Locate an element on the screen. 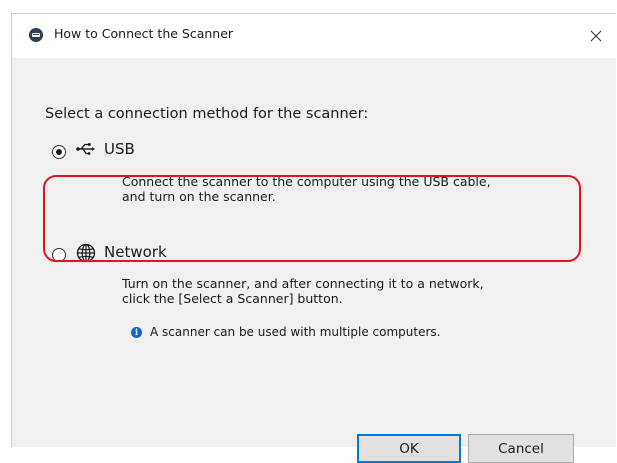  window-title: How to Connect the Scanner is located at coordinates (144, 33).